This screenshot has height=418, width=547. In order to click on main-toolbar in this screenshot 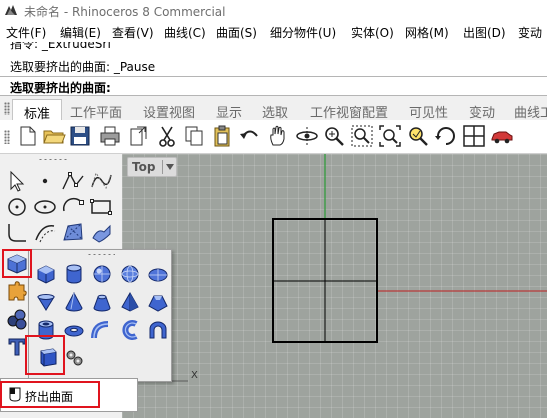, I will do `click(273, 137)`.